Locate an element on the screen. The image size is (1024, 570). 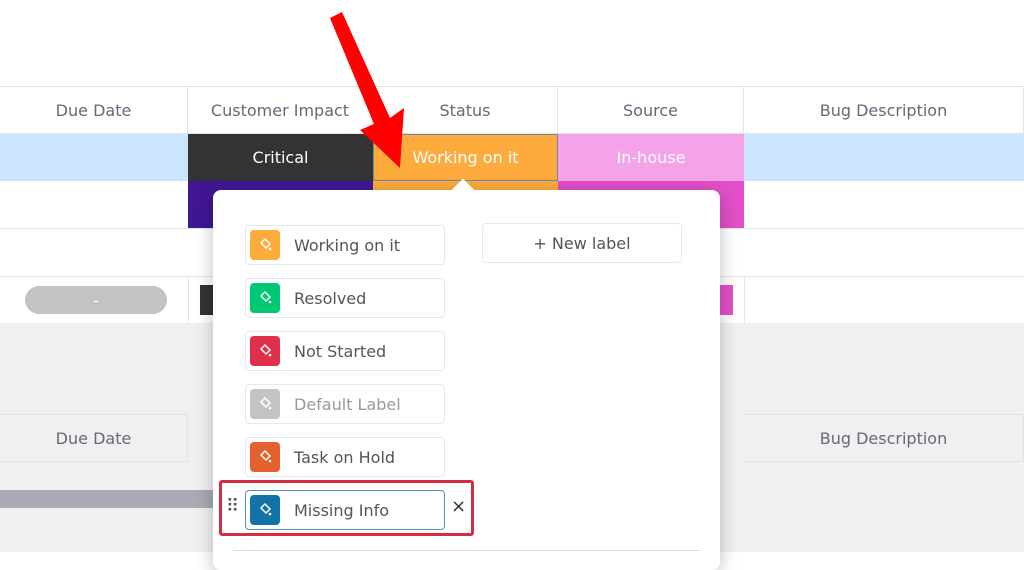
red-arrow-icon is located at coordinates (367, 90).